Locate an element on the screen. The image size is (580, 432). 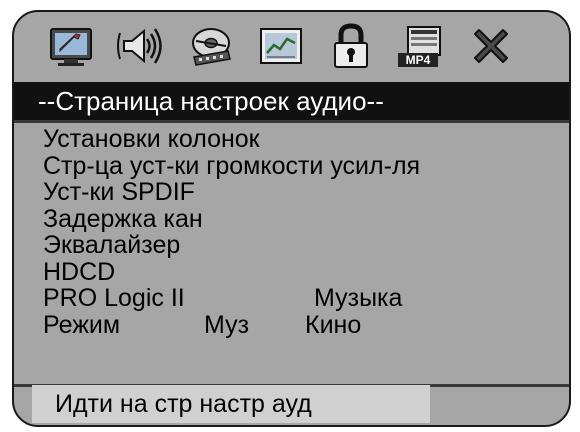
video-setup-icon is located at coordinates (211, 46).